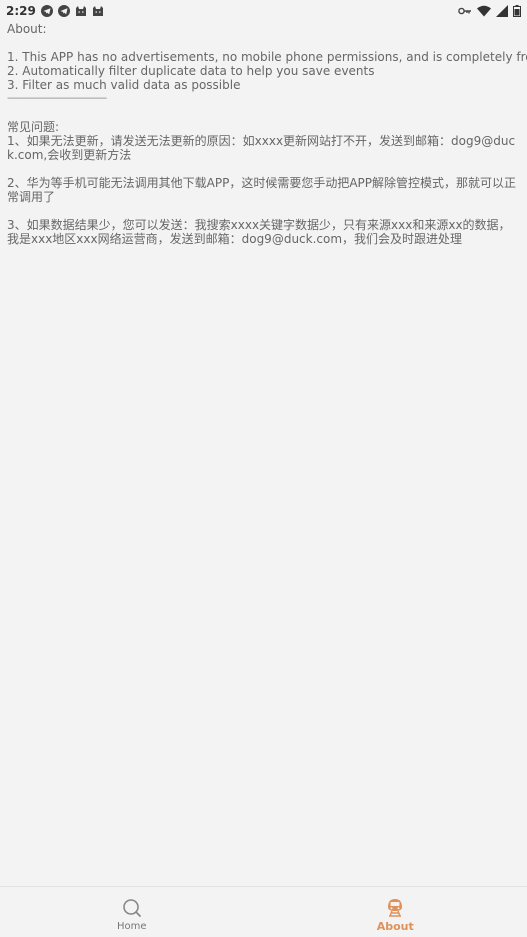 The width and height of the screenshot is (527, 937). Describe the element at coordinates (21, 11) in the screenshot. I see `status-time: 2:29` at that location.